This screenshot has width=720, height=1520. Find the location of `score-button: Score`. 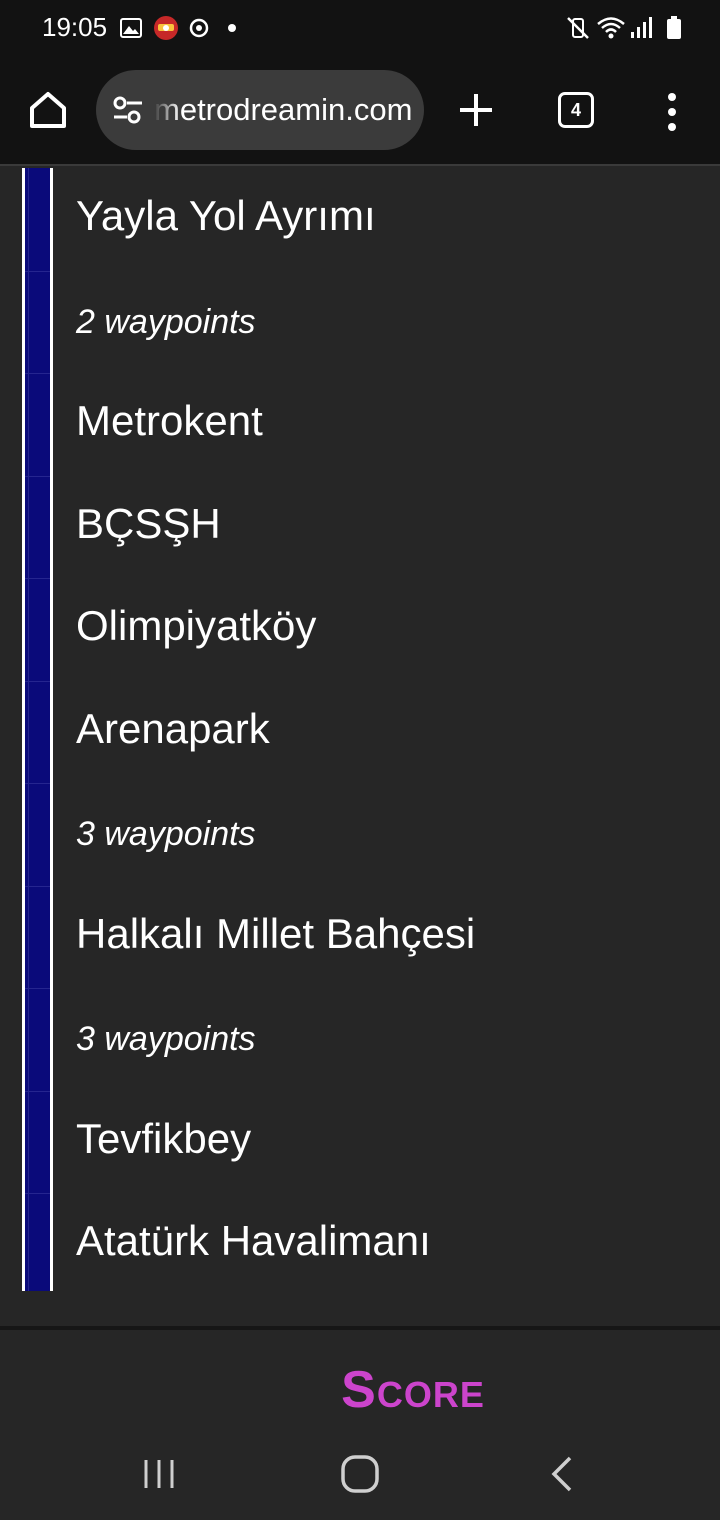

score-button: Score is located at coordinates (360, 1390).